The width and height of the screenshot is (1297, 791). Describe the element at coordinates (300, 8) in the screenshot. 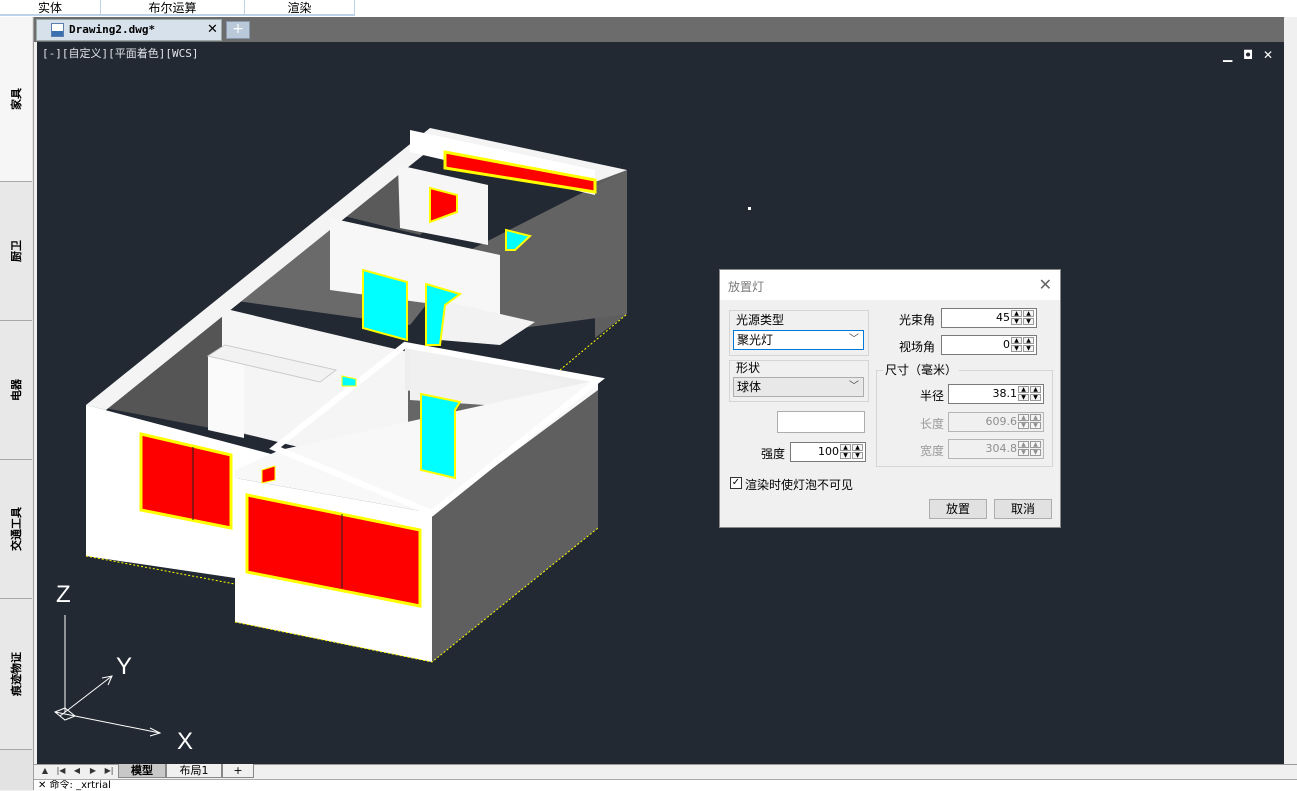

I see `tab-render: 渲染` at that location.